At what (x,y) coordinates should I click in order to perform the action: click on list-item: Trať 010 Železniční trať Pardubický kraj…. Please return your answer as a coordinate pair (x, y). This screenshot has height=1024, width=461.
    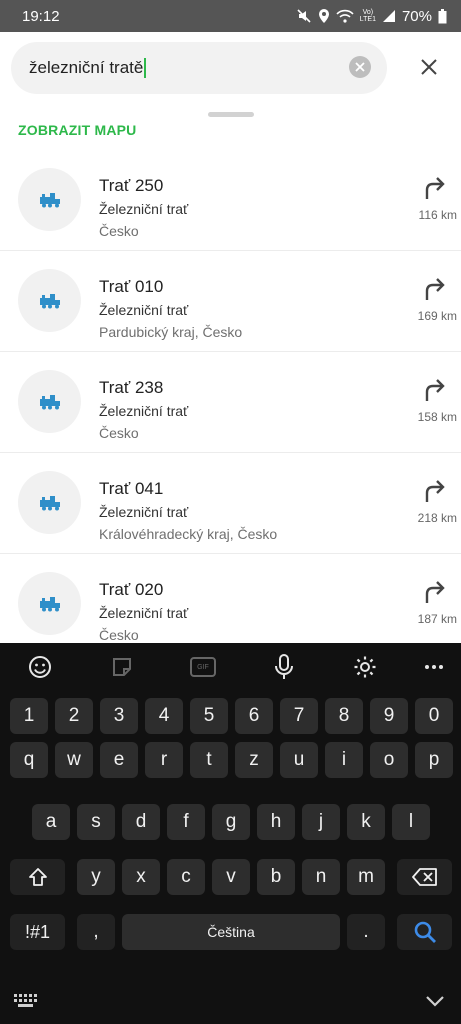
    Looking at the image, I should click on (230, 301).